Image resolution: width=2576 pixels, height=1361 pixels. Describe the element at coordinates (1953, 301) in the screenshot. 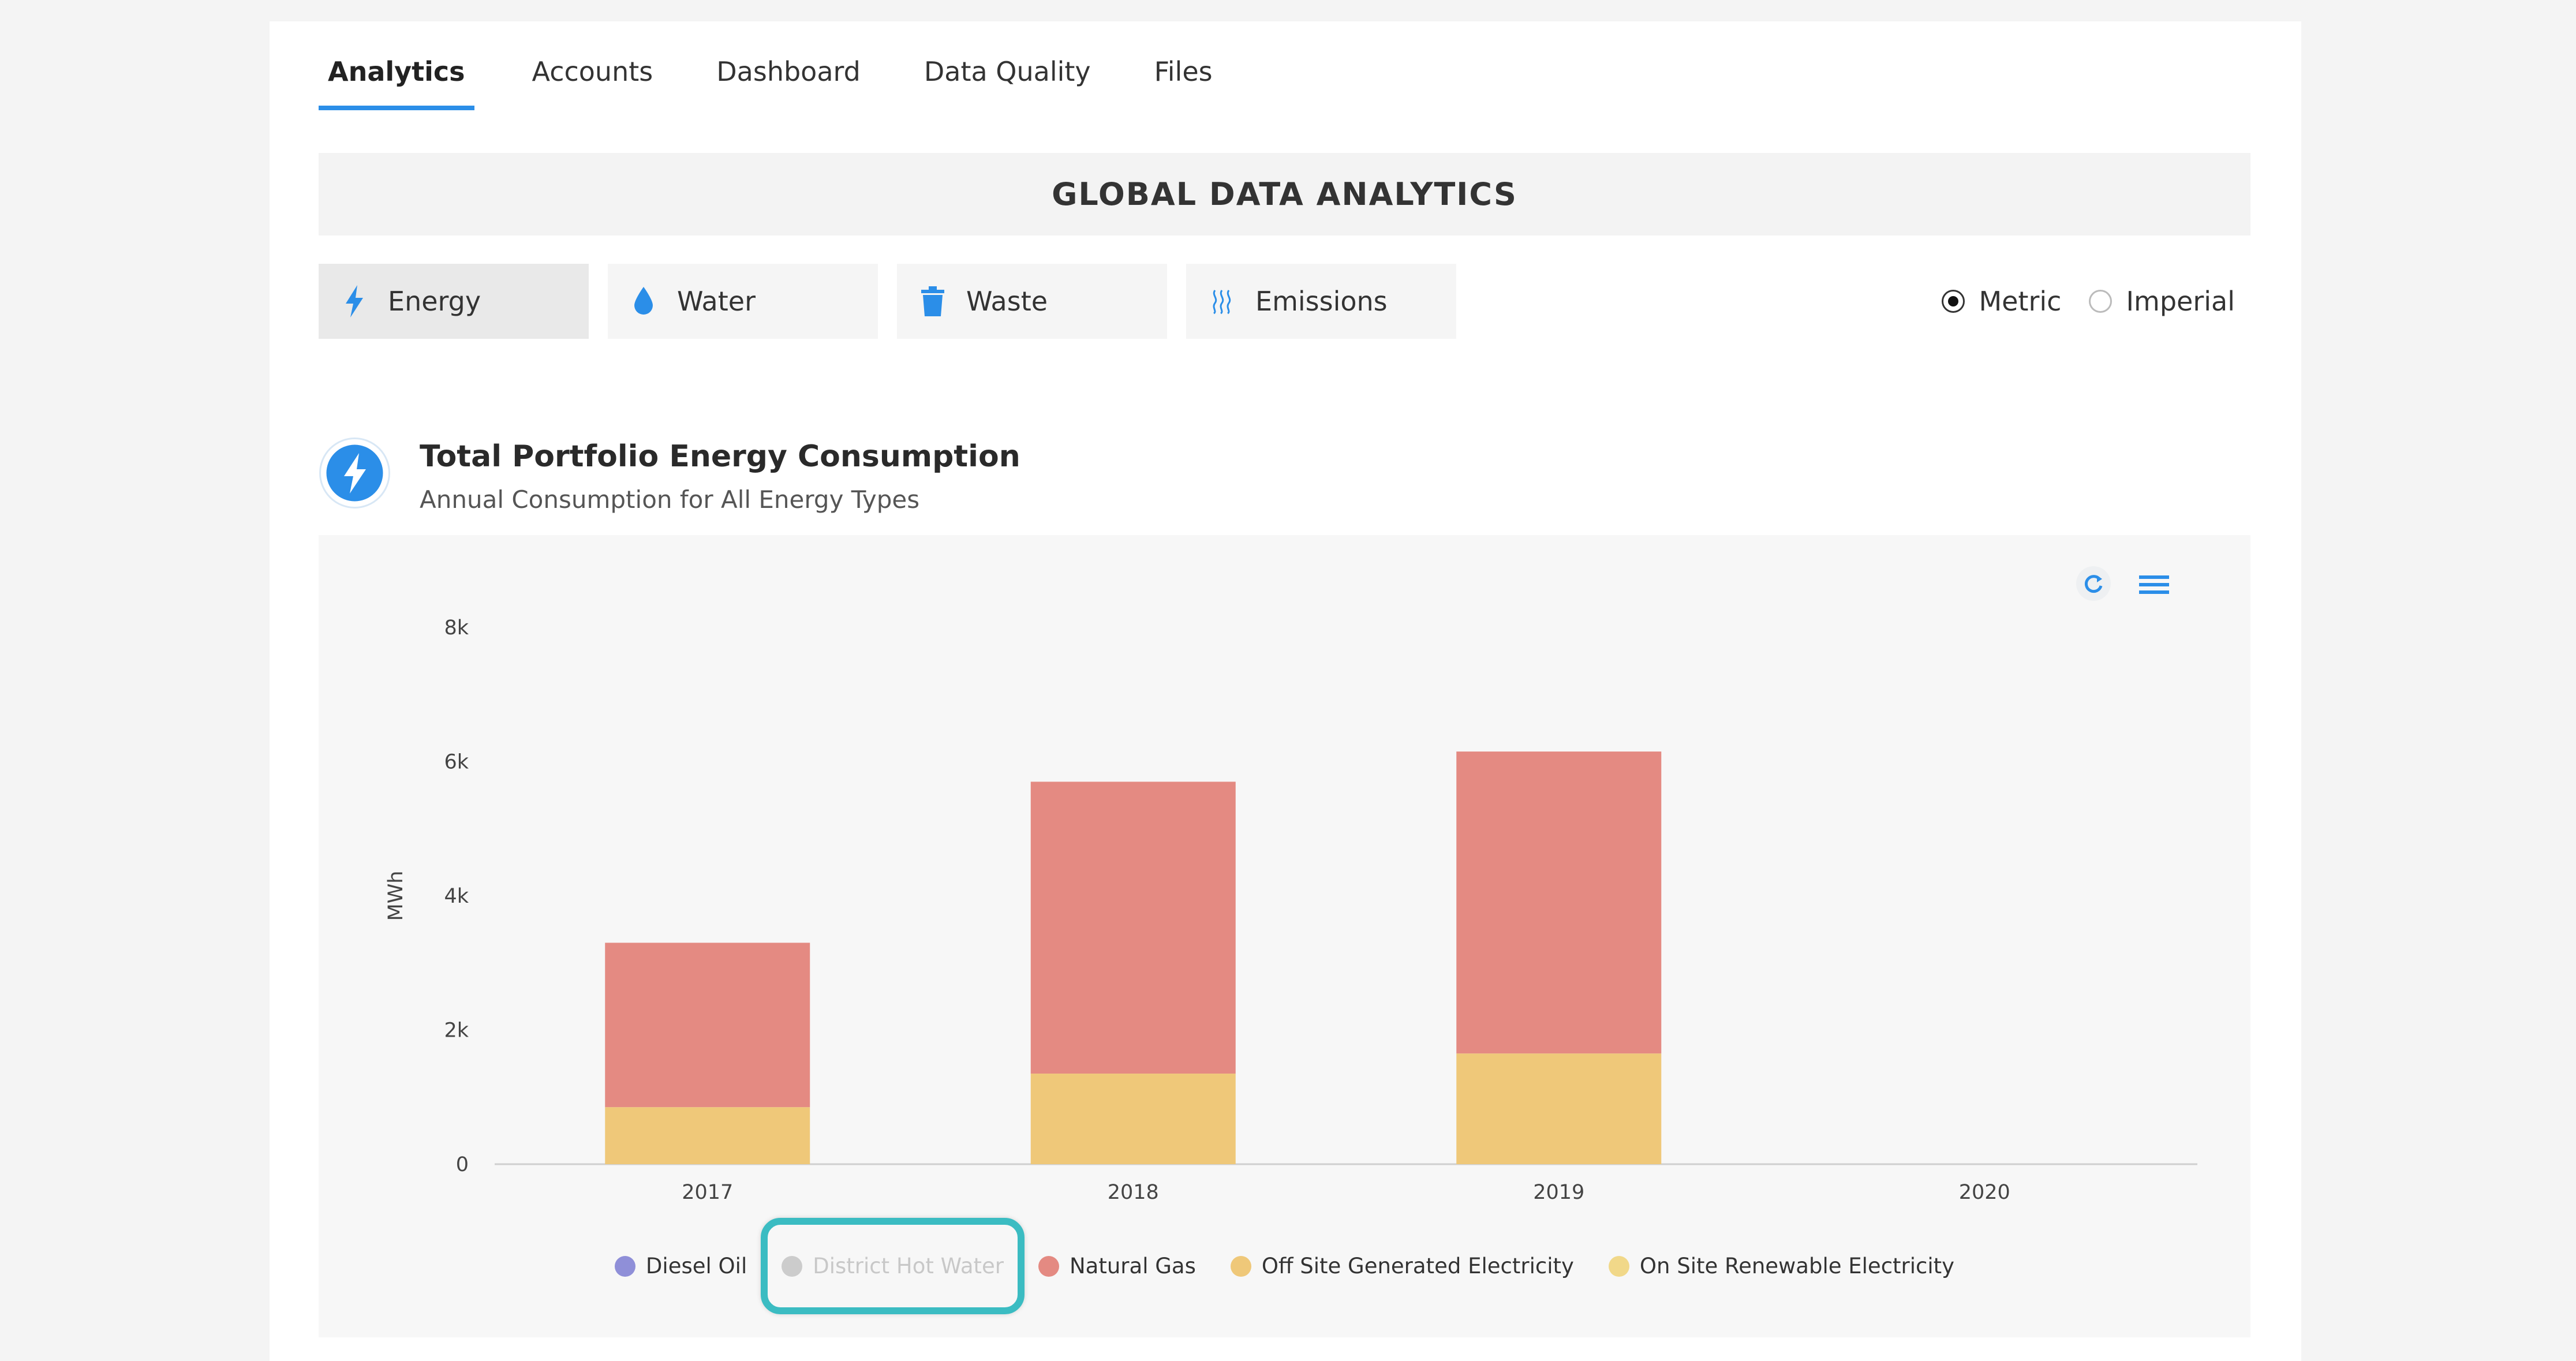

I see `metric-radio` at that location.